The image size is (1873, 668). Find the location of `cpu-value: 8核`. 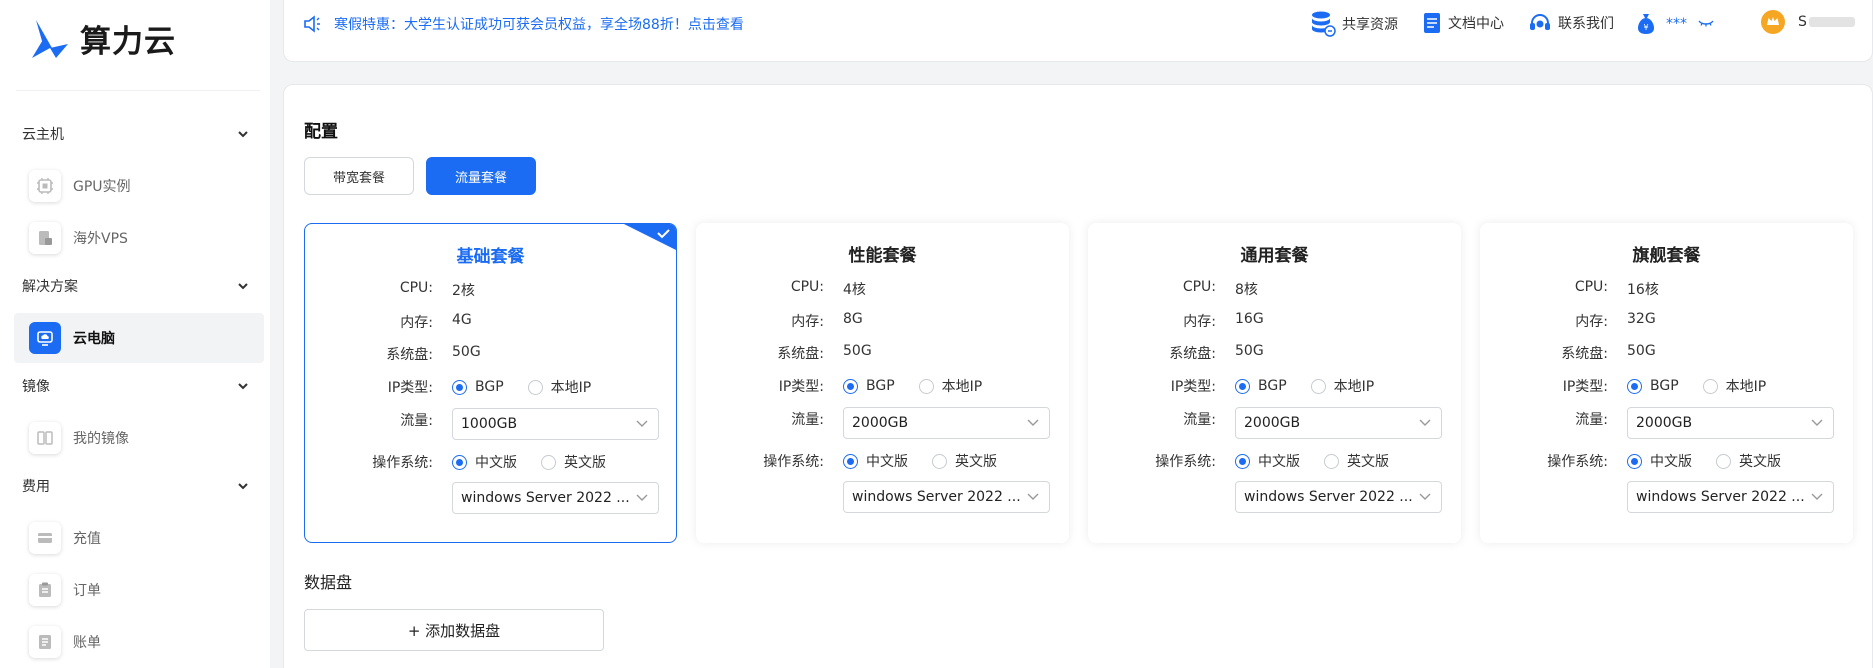

cpu-value: 8核 is located at coordinates (1246, 290).